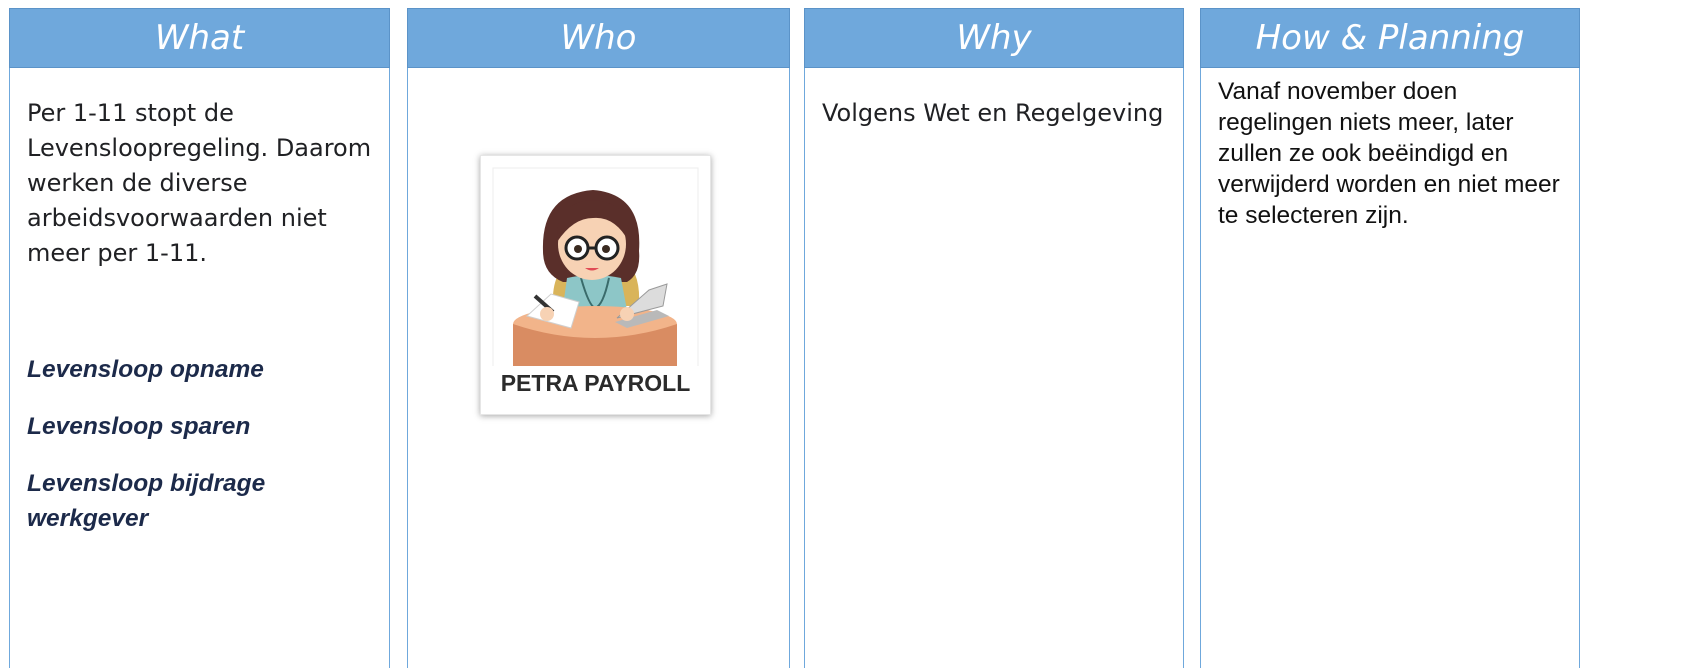 This screenshot has width=1694, height=668. I want to click on header-what: What, so click(199, 38).